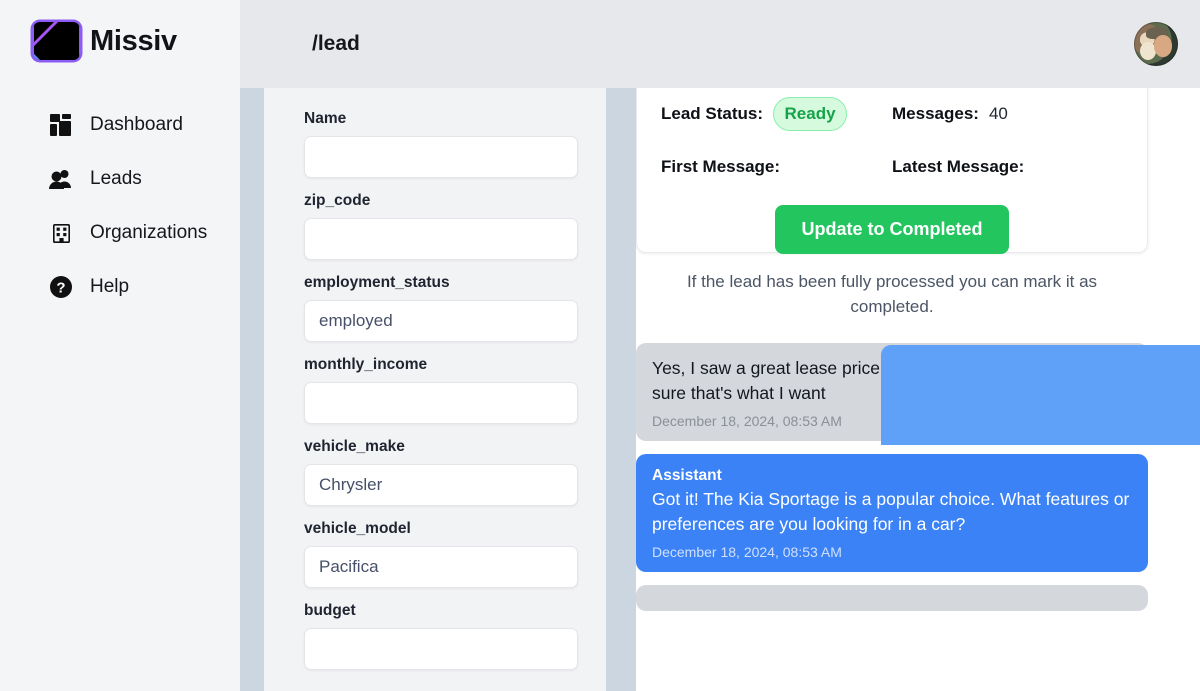 The image size is (1200, 691). I want to click on form-field-vehicle-model: vehicle_model, so click(443, 554).